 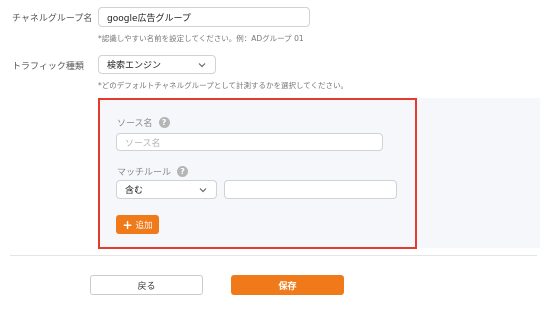 I want to click on traffic-type-label: トラフィック種類, so click(x=48, y=67).